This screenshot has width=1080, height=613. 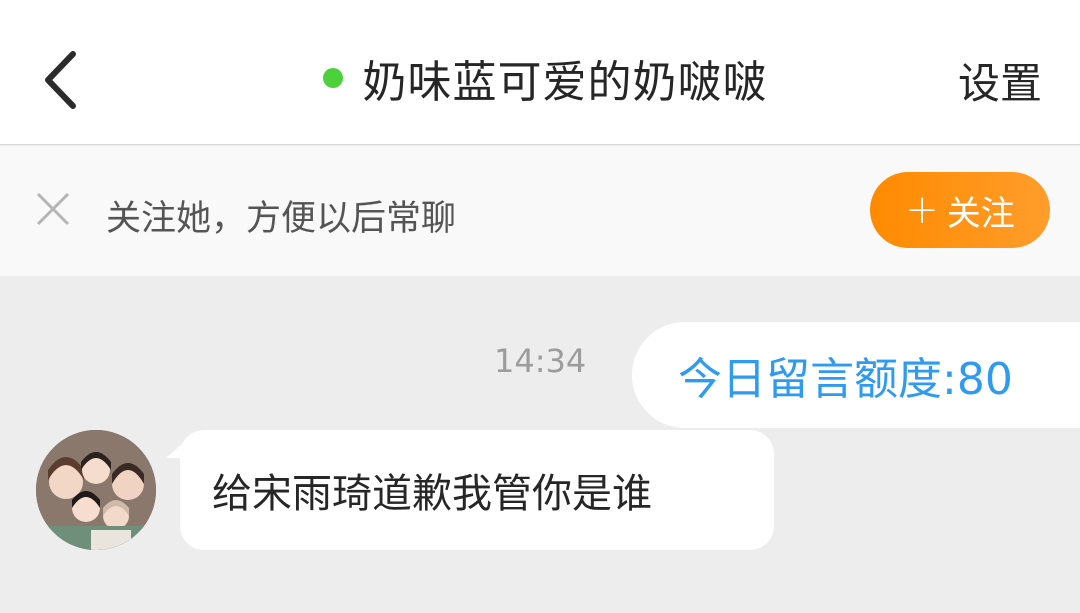 I want to click on follow-button: + 关注, so click(x=960, y=210).